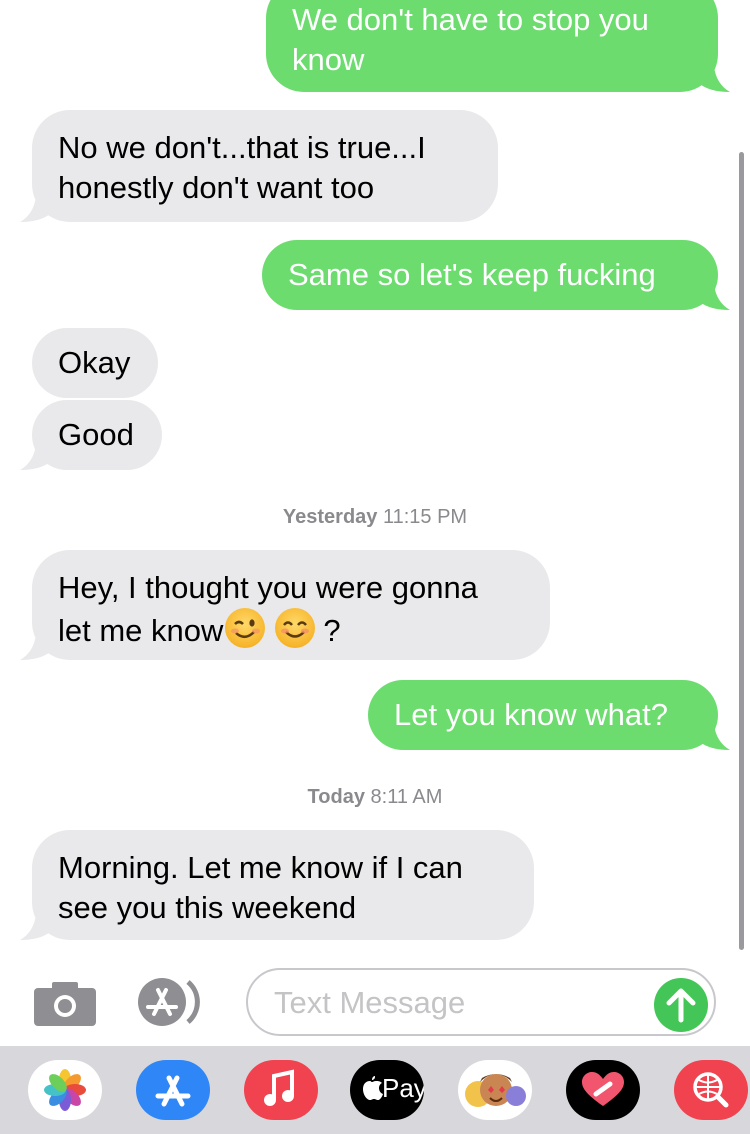 This screenshot has height=1134, width=750. I want to click on send-button, so click(681, 1005).